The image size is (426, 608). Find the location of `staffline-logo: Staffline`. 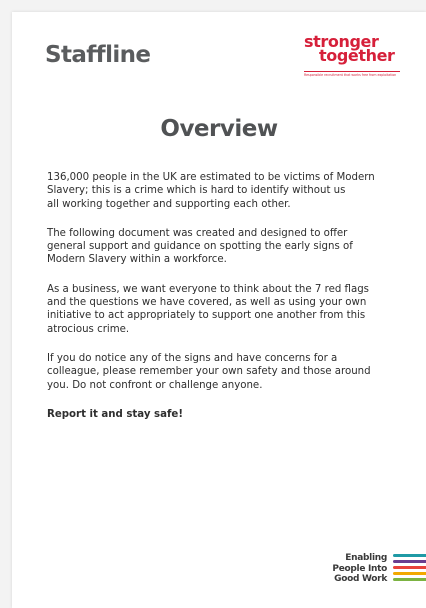

staffline-logo: Staffline is located at coordinates (98, 55).